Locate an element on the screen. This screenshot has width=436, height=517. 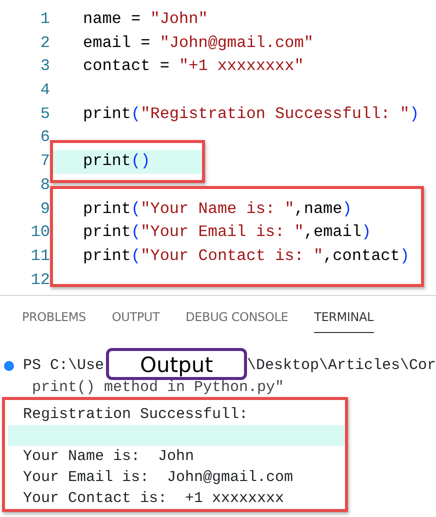
terminal-text: \Desktop\Articles\Cor is located at coordinates (341, 365).